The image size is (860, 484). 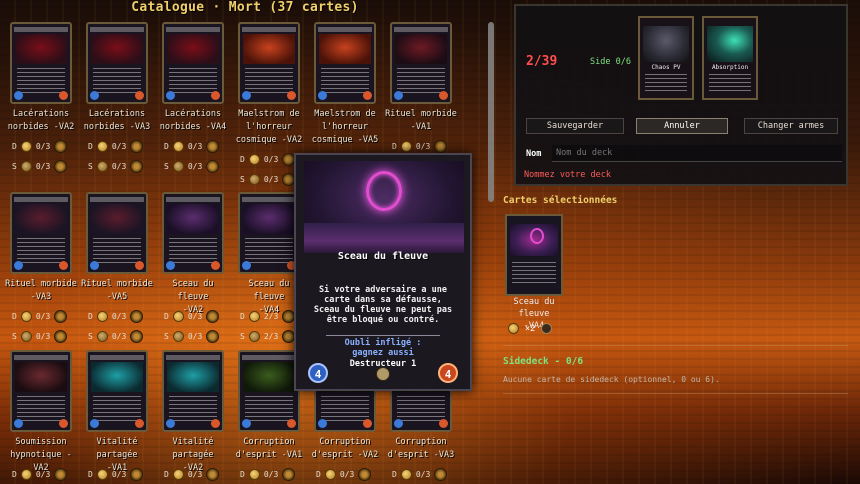 I want to click on catalog-card: Sceau du fleuve -VA2, so click(x=193, y=254).